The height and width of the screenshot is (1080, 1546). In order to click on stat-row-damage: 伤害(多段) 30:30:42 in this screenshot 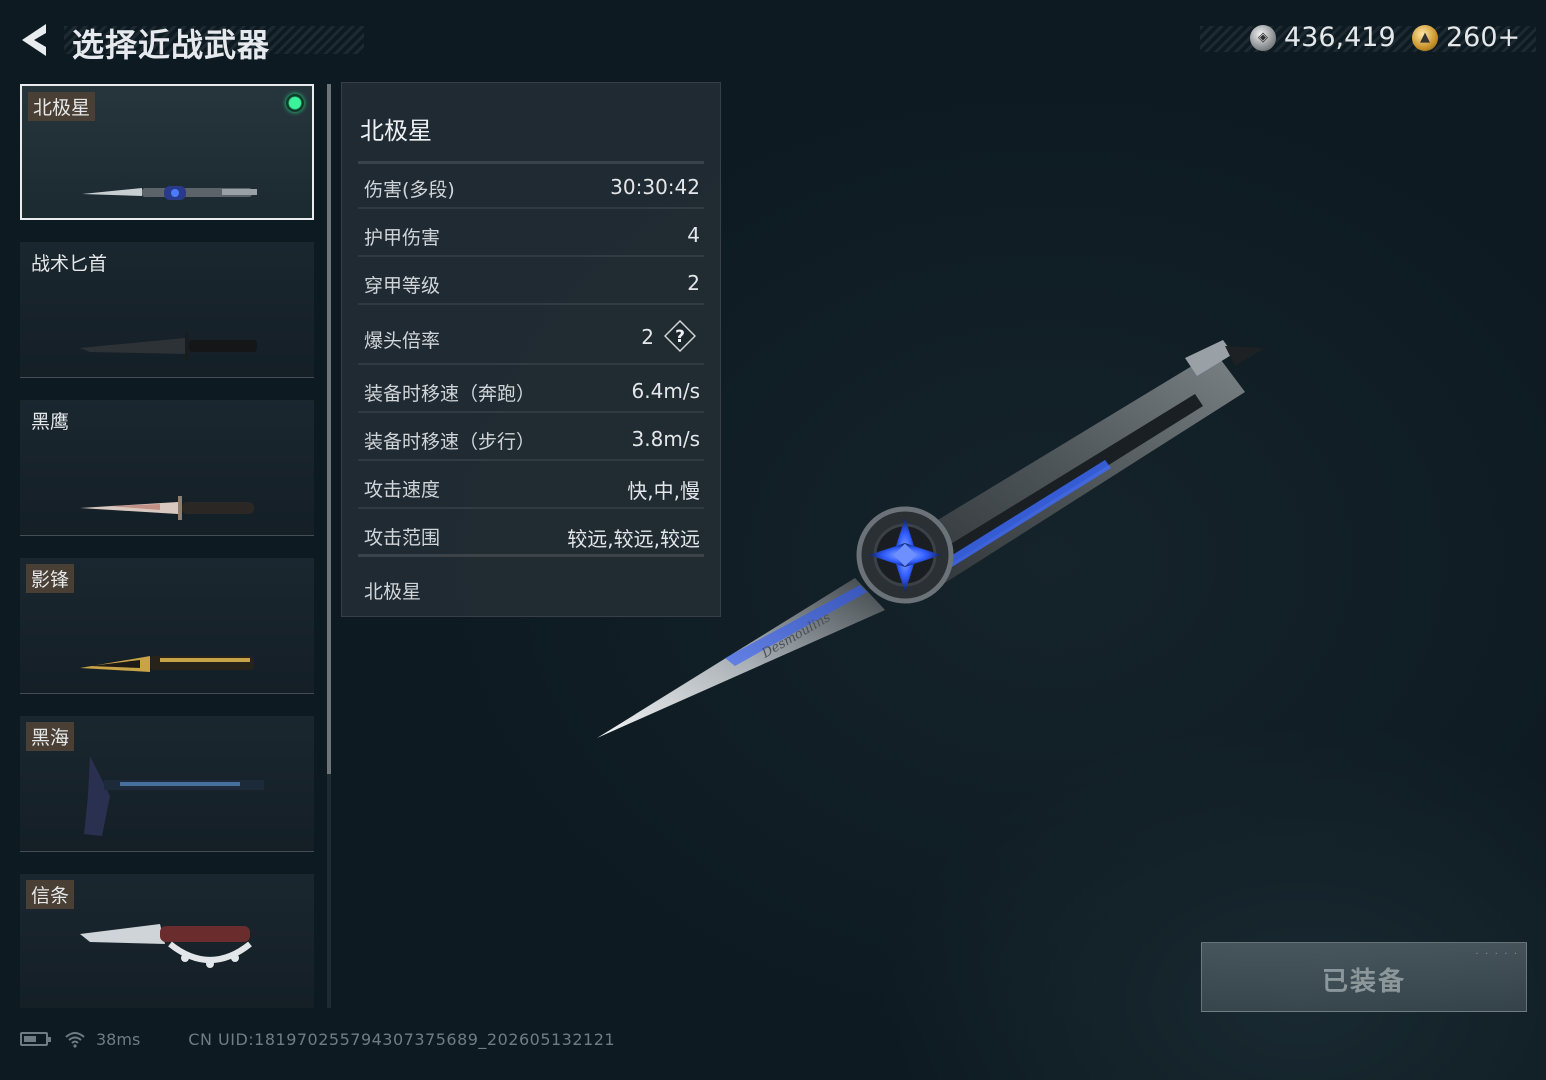, I will do `click(531, 186)`.